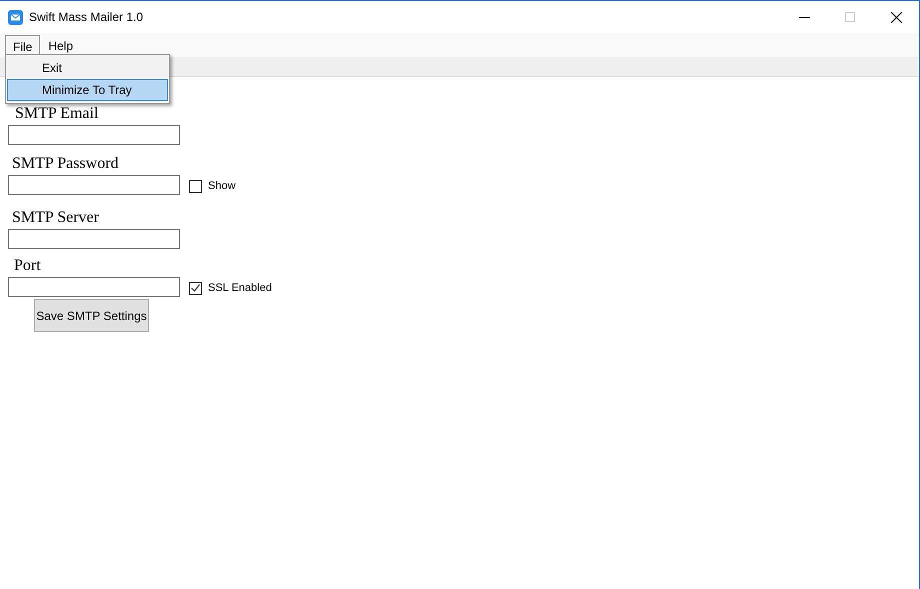 This screenshot has width=920, height=589. Describe the element at coordinates (804, 17) in the screenshot. I see `minimize-icon` at that location.